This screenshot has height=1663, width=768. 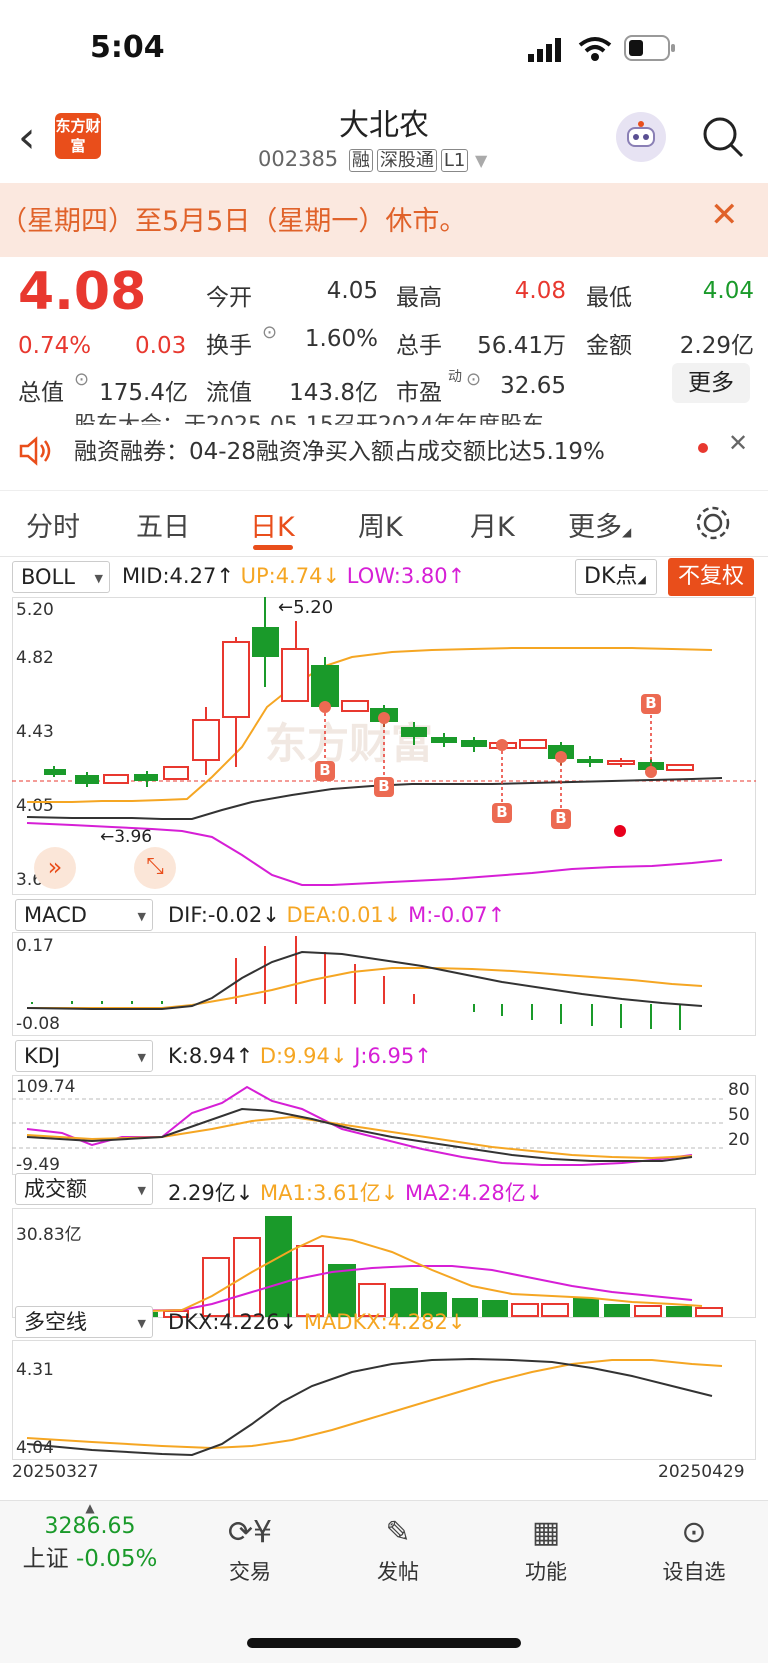 What do you see at coordinates (641, 137) in the screenshot?
I see `robot-assistant-icon` at bounding box center [641, 137].